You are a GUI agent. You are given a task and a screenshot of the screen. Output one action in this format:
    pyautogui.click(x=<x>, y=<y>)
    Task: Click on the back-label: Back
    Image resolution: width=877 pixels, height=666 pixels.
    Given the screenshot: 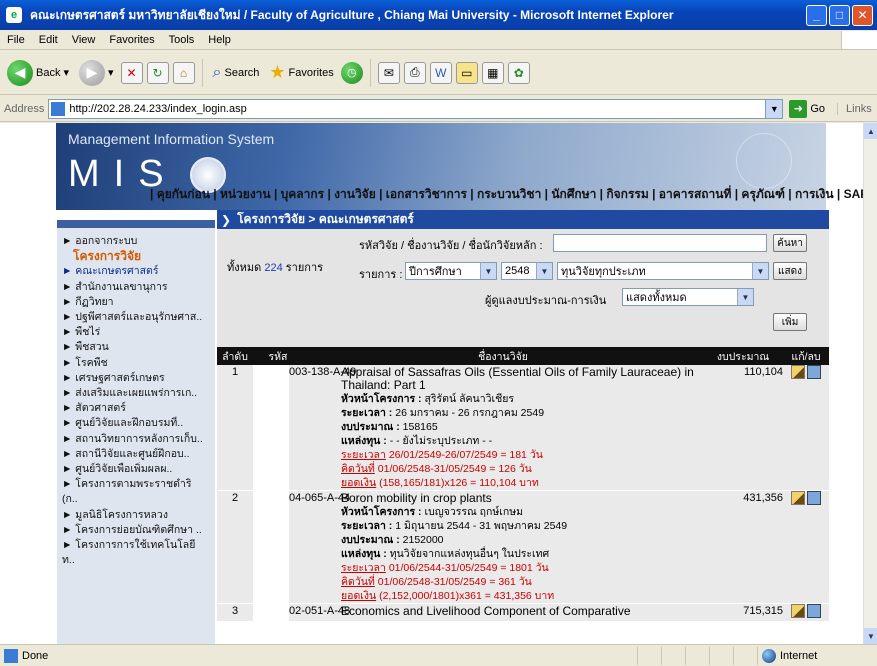 What is the action you would take?
    pyautogui.click(x=48, y=72)
    